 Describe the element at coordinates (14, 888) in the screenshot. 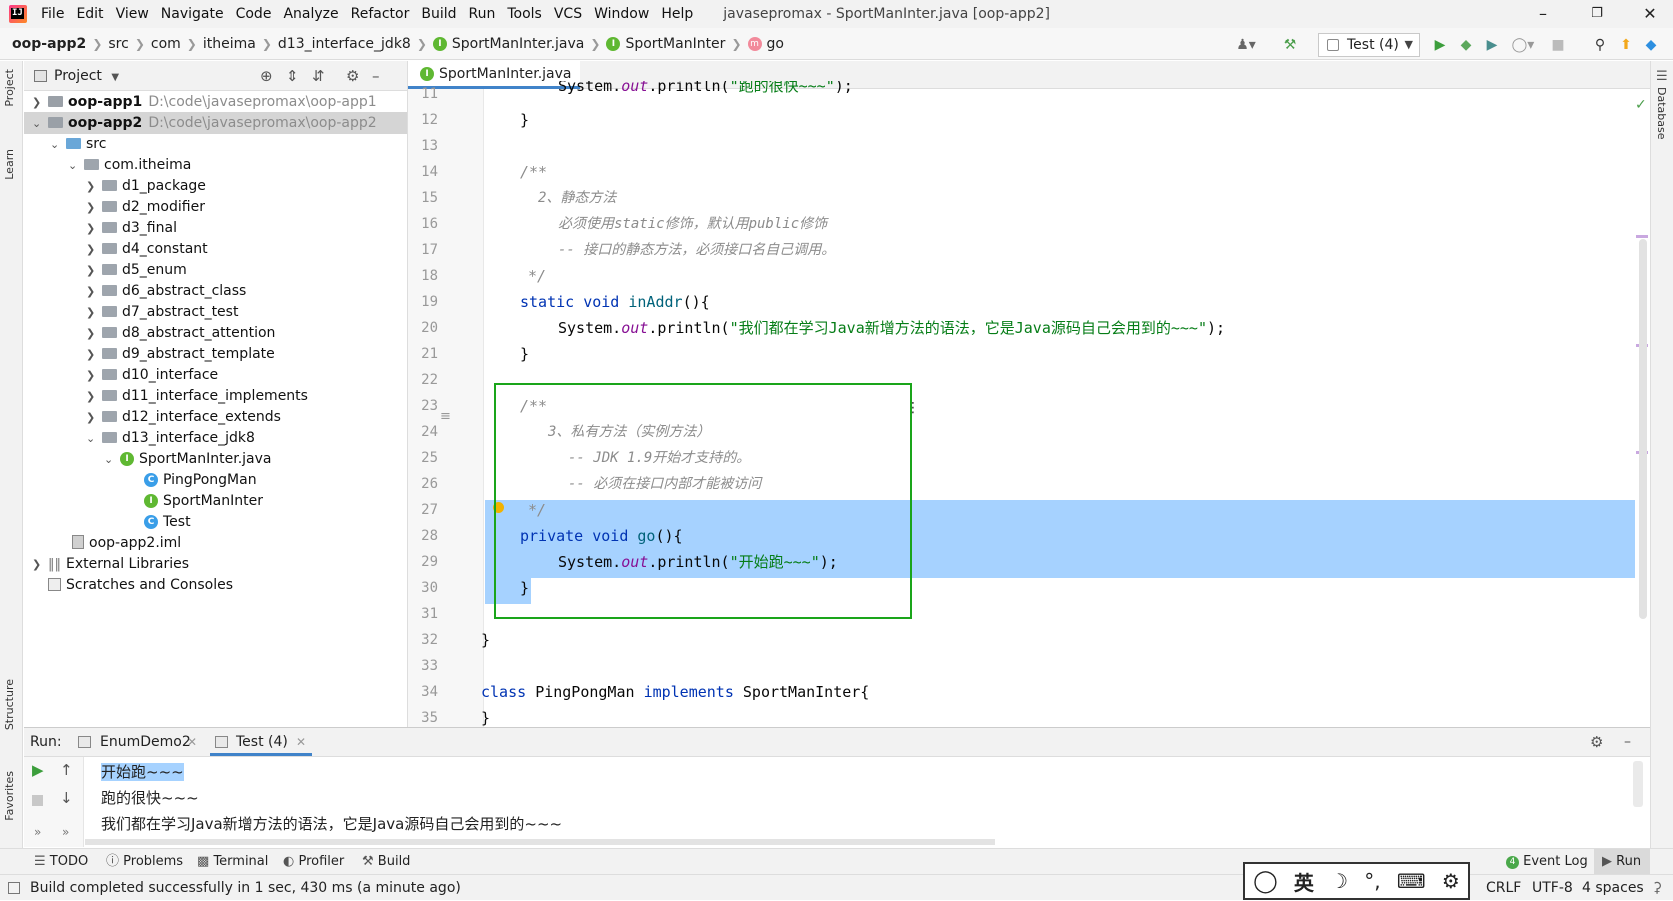

I see `status-toggle-icon` at that location.